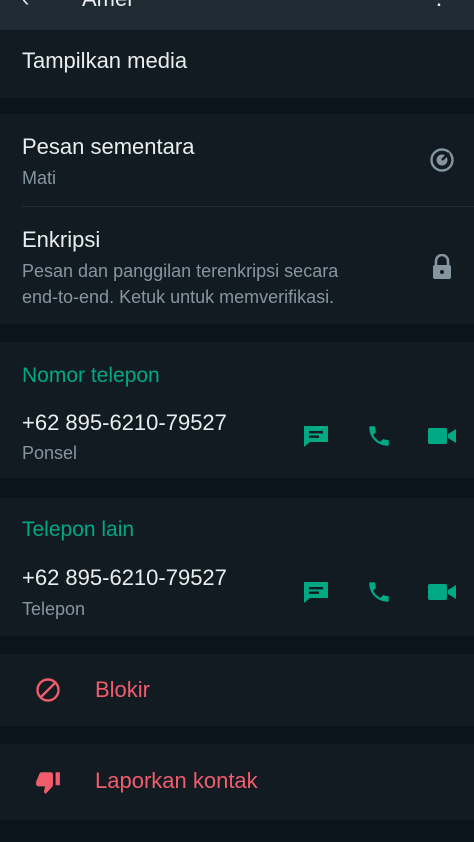  Describe the element at coordinates (39, 178) in the screenshot. I see `disappearing-value: Mati` at that location.